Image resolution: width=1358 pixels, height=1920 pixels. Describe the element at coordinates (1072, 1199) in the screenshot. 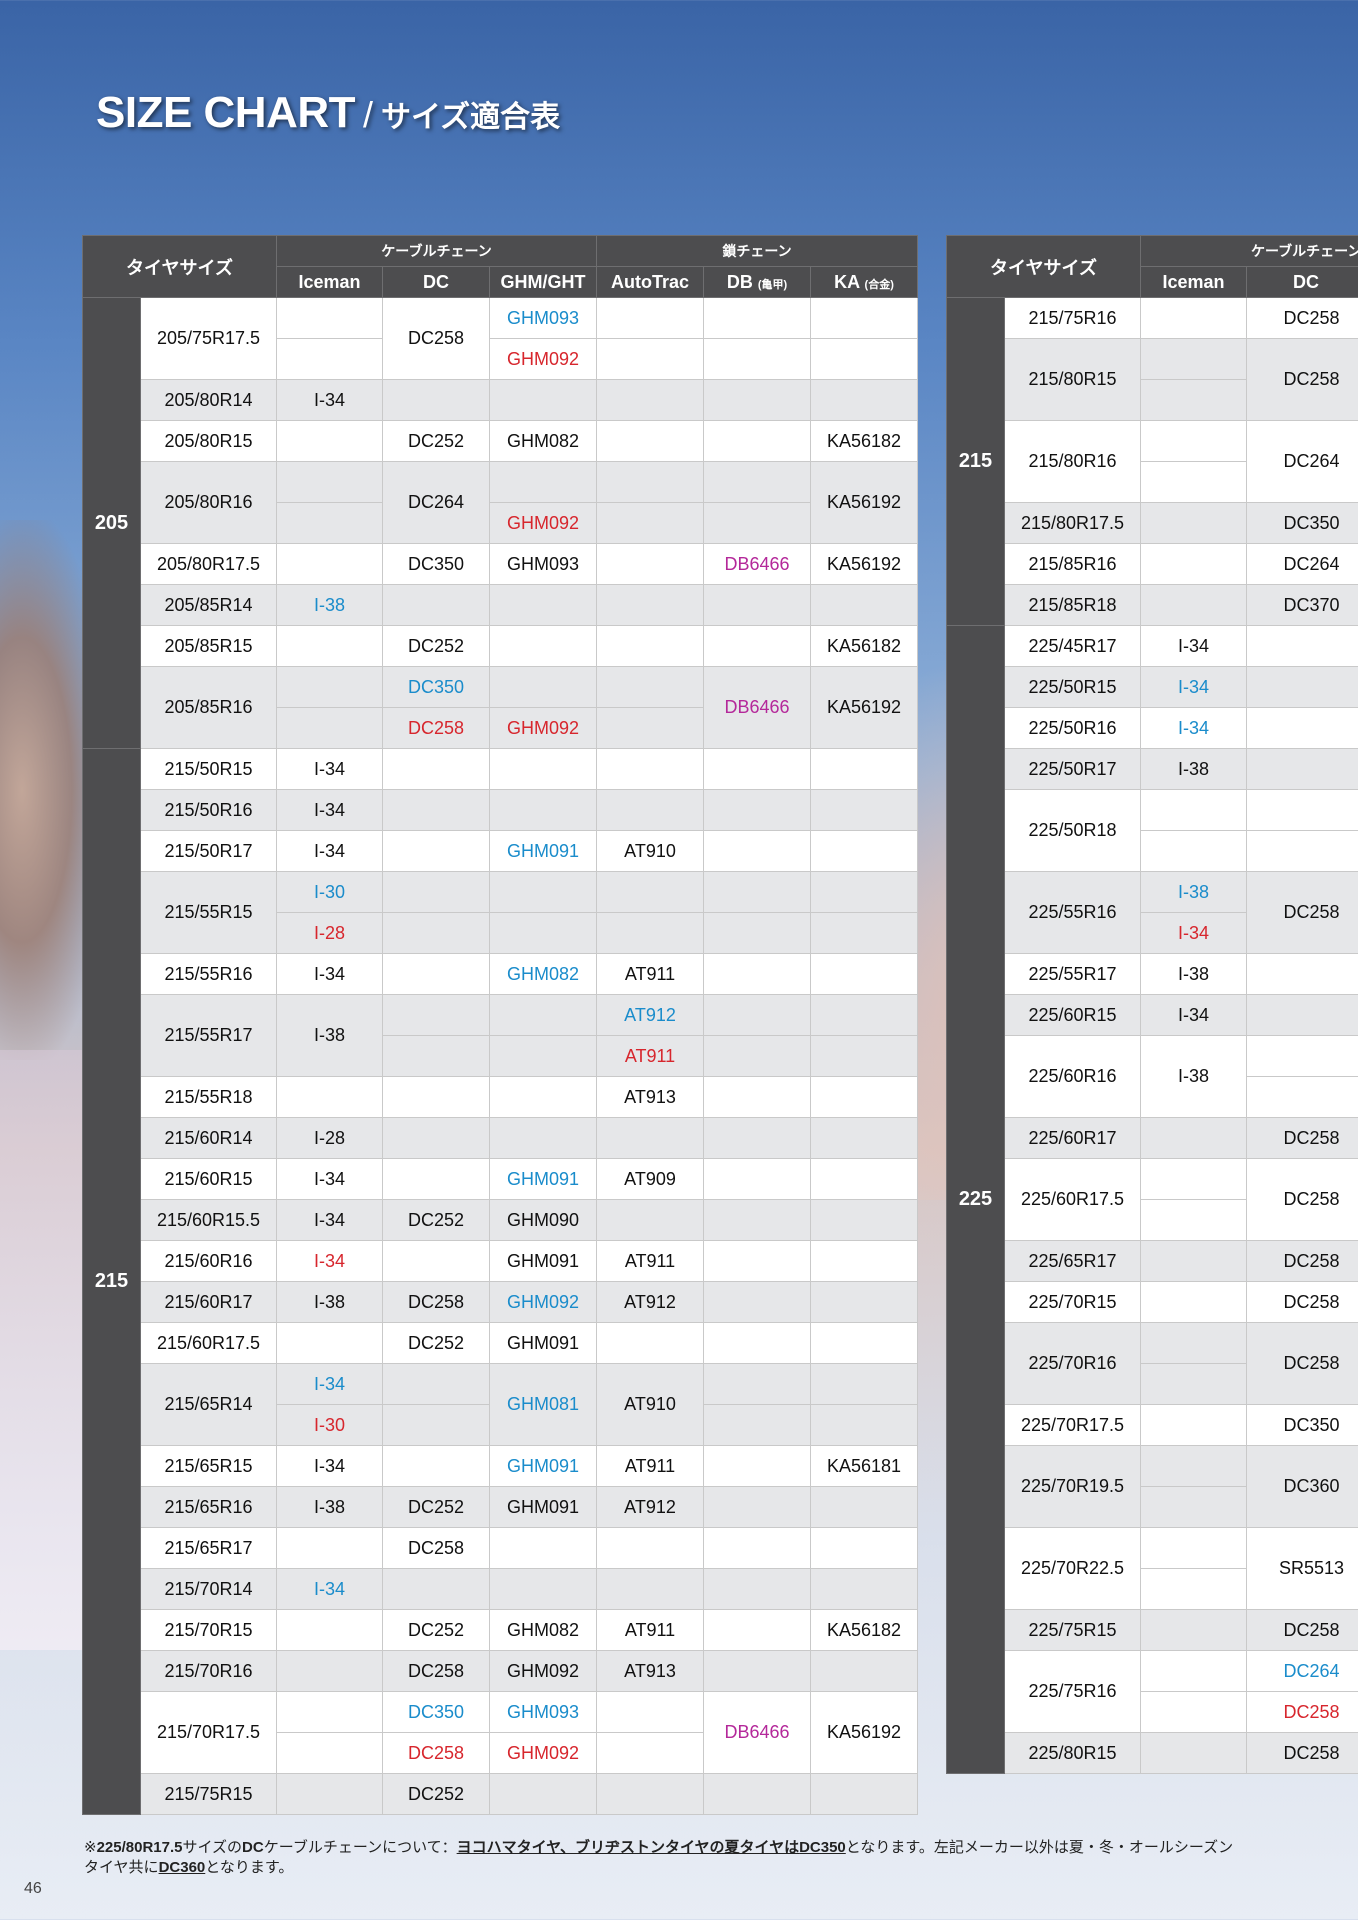

I see `tire-size-cell: 225/60R17.5` at that location.